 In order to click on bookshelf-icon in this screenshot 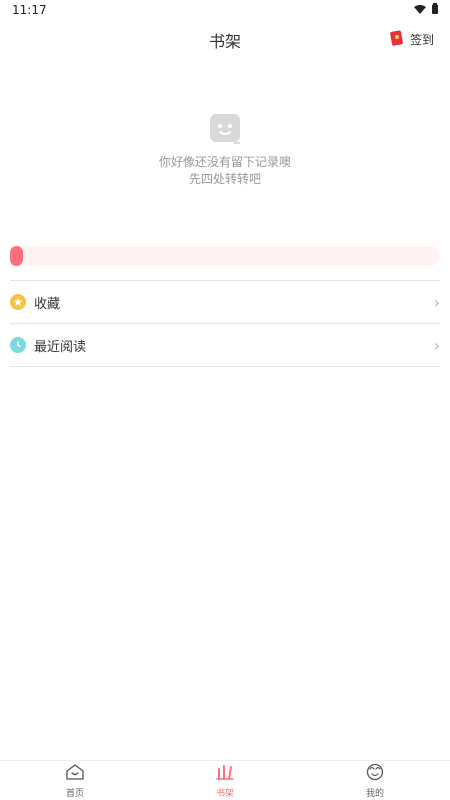, I will do `click(225, 774)`.